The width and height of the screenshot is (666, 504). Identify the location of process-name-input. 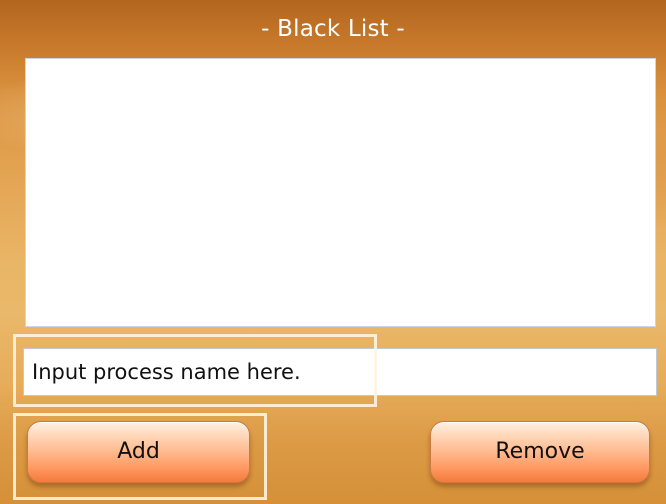
(340, 372).